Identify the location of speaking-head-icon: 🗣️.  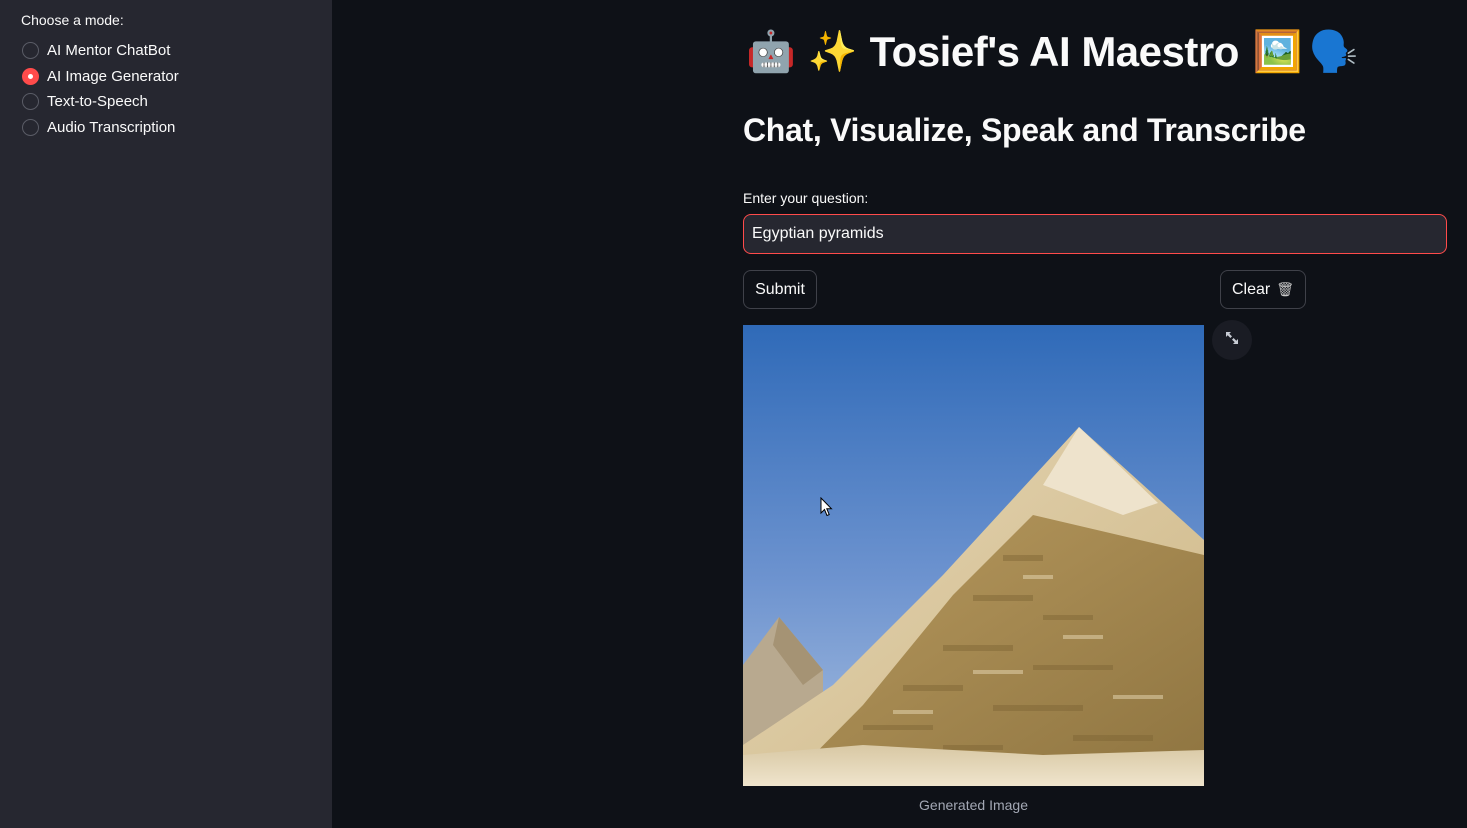
(1333, 52).